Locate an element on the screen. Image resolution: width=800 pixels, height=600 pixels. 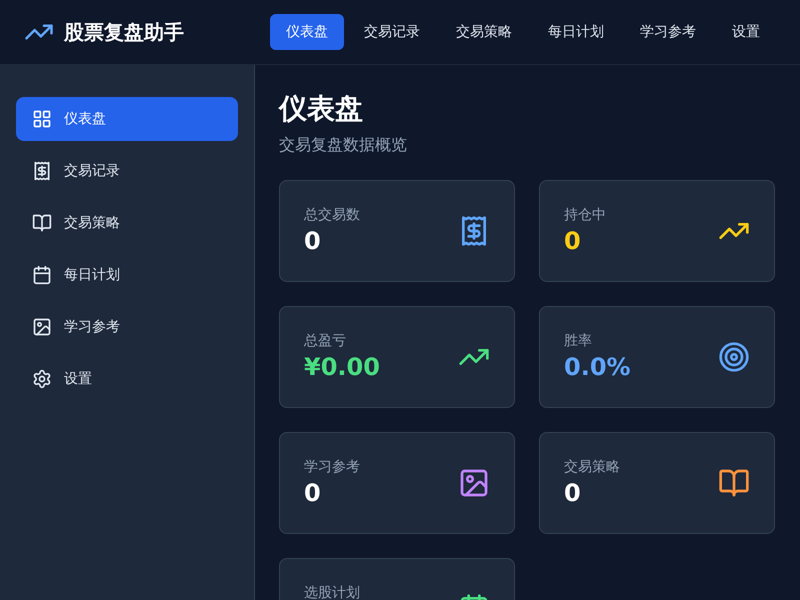
sidebar-item: 每日计划 is located at coordinates (127, 275).